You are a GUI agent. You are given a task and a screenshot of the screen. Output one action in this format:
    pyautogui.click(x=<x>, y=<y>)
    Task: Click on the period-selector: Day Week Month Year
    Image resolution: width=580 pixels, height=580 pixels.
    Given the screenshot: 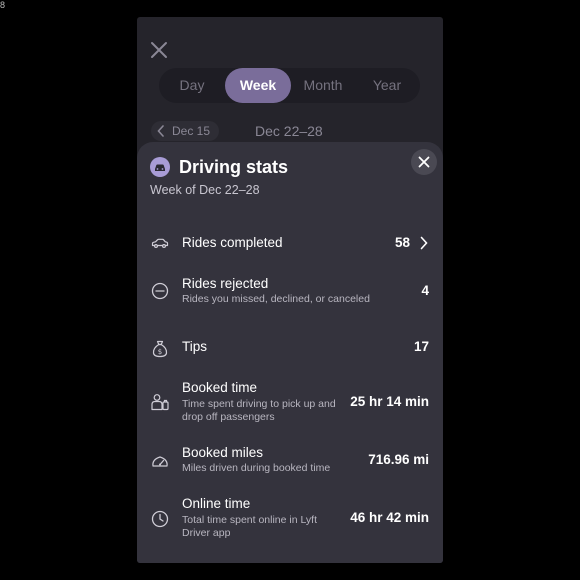 What is the action you would take?
    pyautogui.click(x=289, y=85)
    